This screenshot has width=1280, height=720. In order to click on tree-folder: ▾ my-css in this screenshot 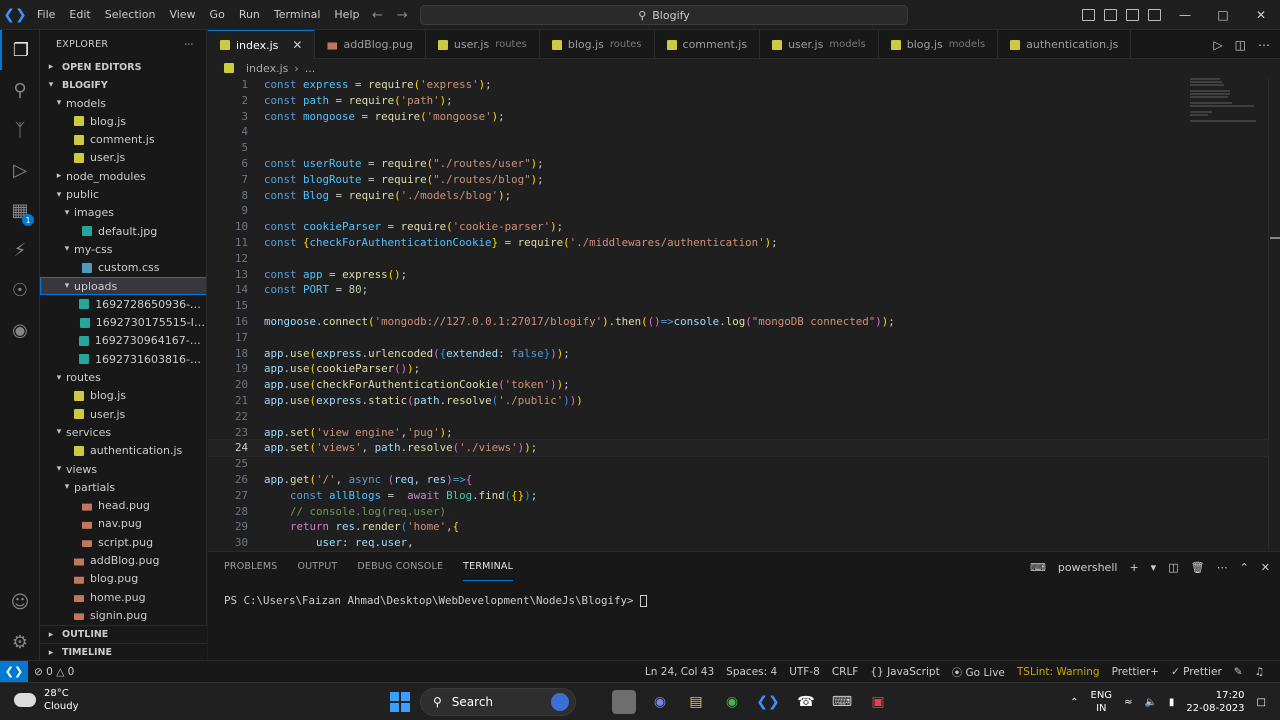, I will do `click(123, 249)`.